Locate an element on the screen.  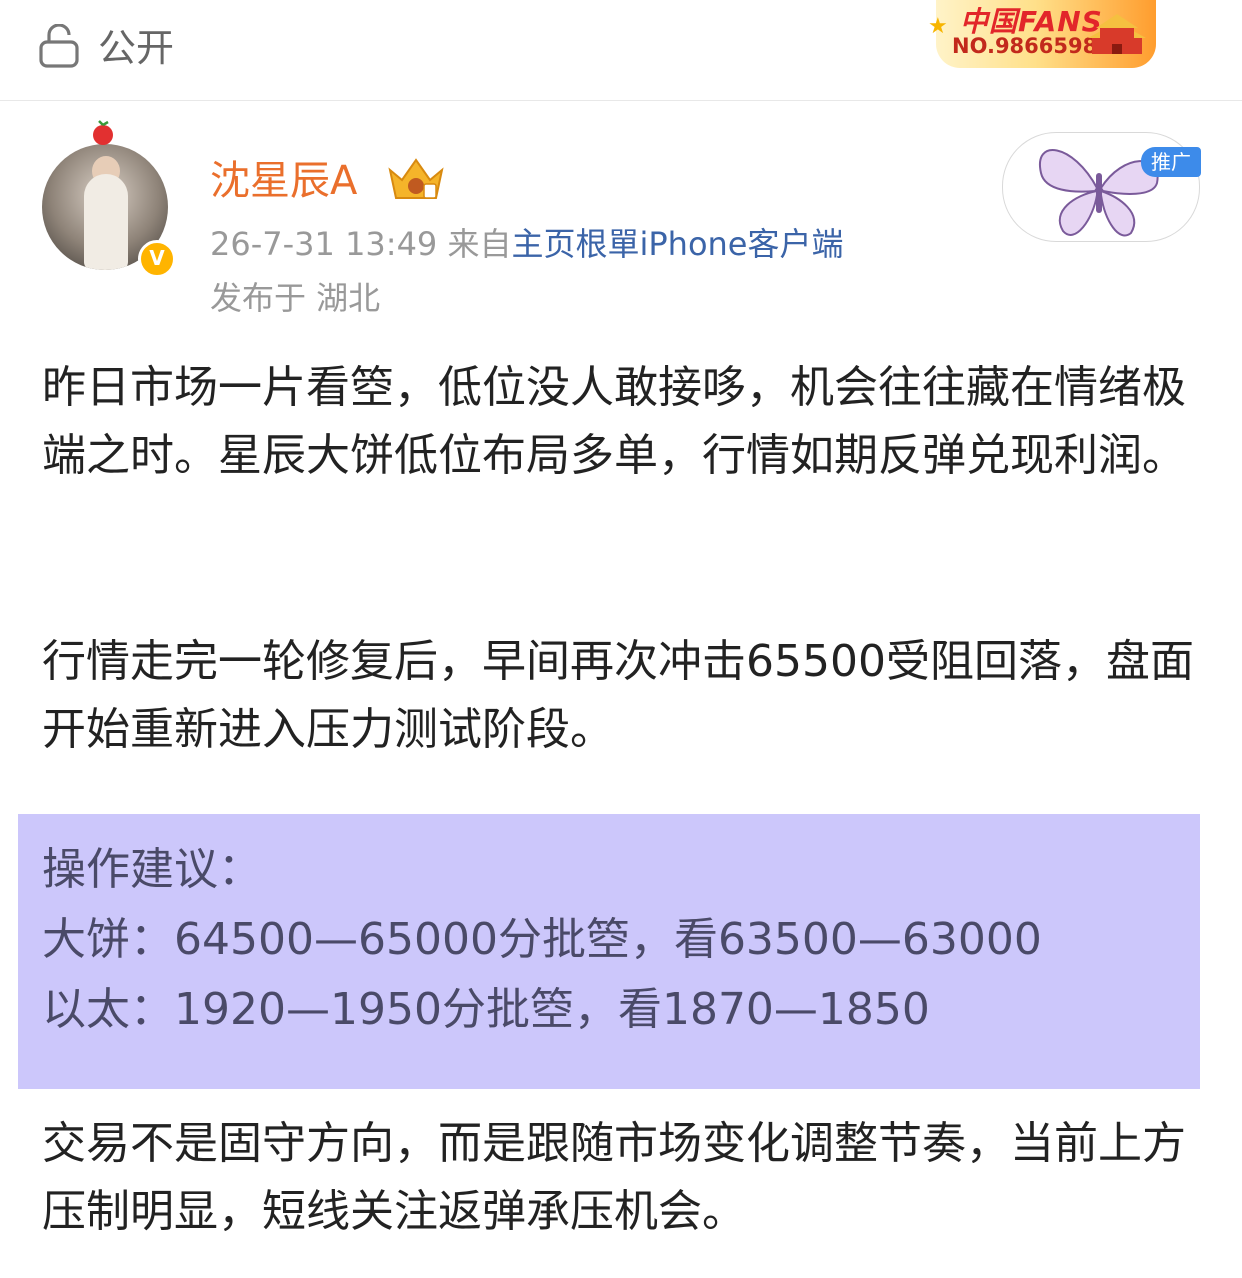
source-prefix: 来自 is located at coordinates (479, 244).